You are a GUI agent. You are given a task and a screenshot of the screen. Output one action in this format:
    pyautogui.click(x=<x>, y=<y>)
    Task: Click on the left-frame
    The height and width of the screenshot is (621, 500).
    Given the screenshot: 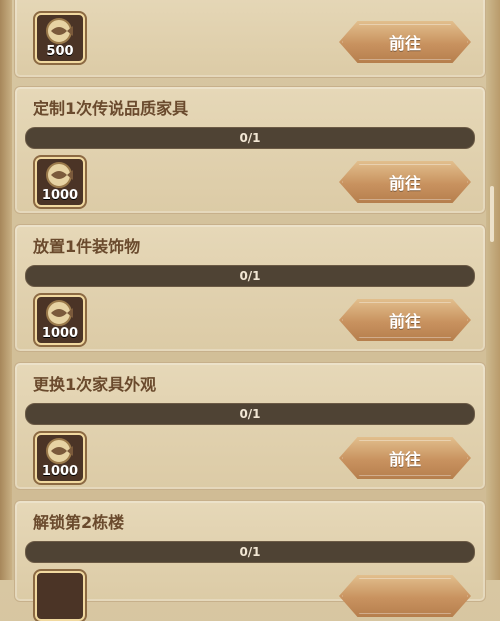 What is the action you would take?
    pyautogui.click(x=6, y=290)
    